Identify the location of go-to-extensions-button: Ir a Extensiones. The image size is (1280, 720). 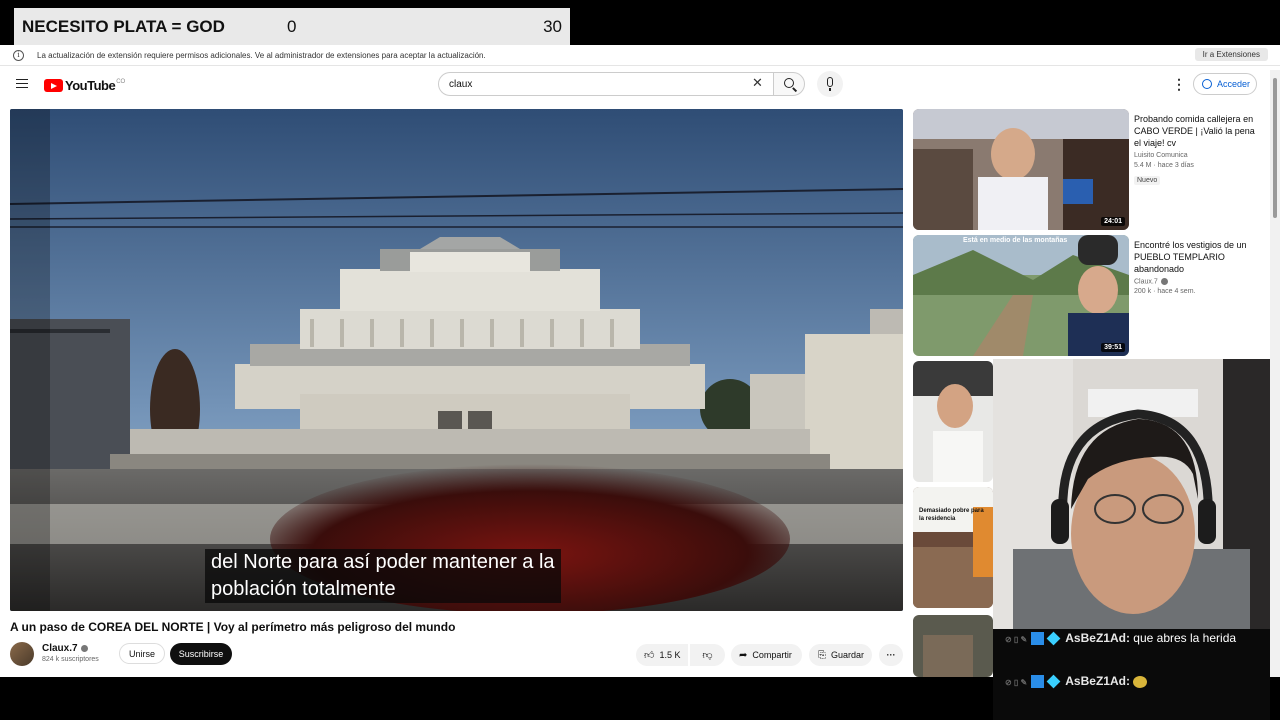
(1231, 54).